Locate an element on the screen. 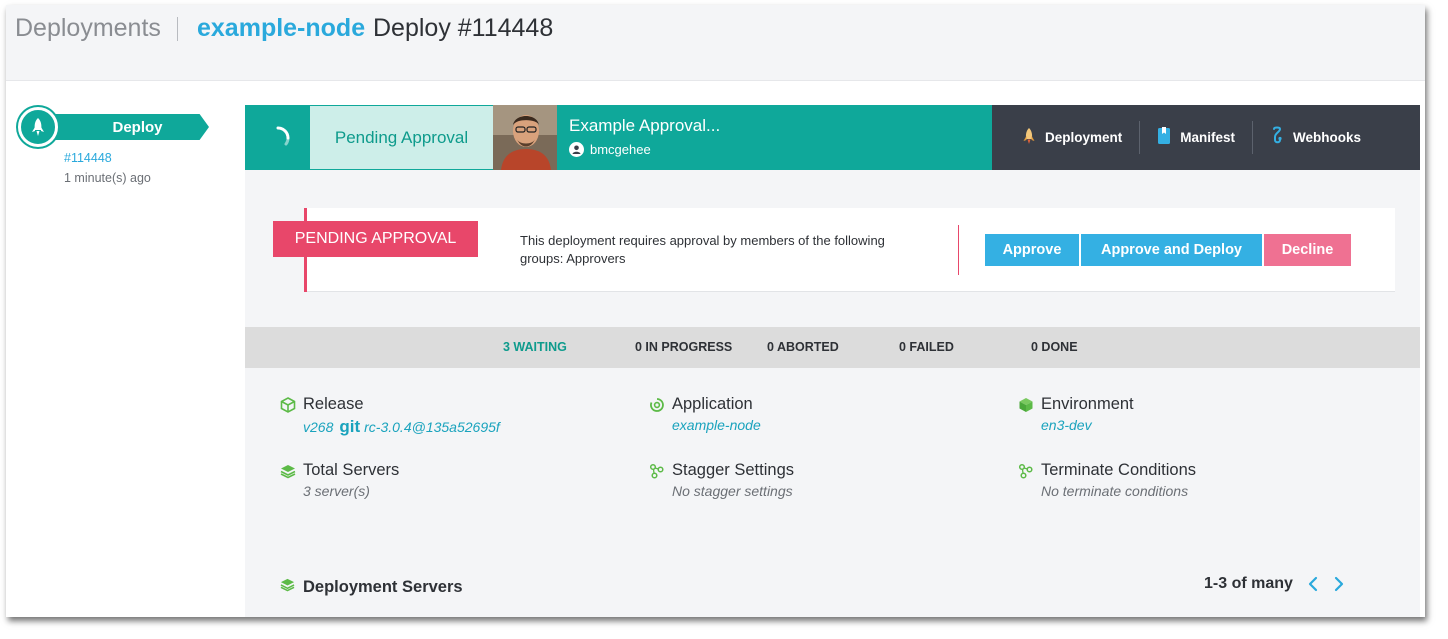 This screenshot has width=1448, height=639. user-name: bmcgehee is located at coordinates (620, 149).